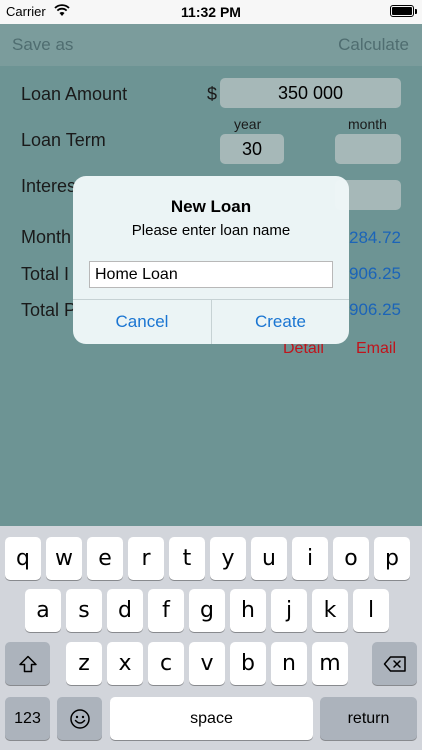  I want to click on emoji-icon, so click(79, 718).